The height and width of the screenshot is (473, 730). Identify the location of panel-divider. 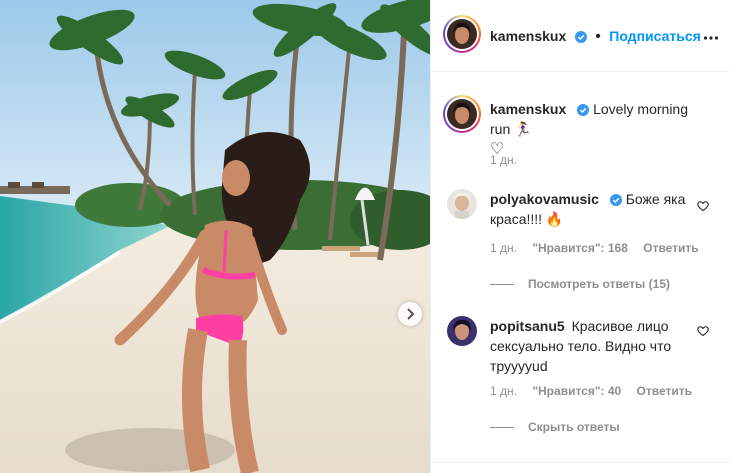
(580, 462).